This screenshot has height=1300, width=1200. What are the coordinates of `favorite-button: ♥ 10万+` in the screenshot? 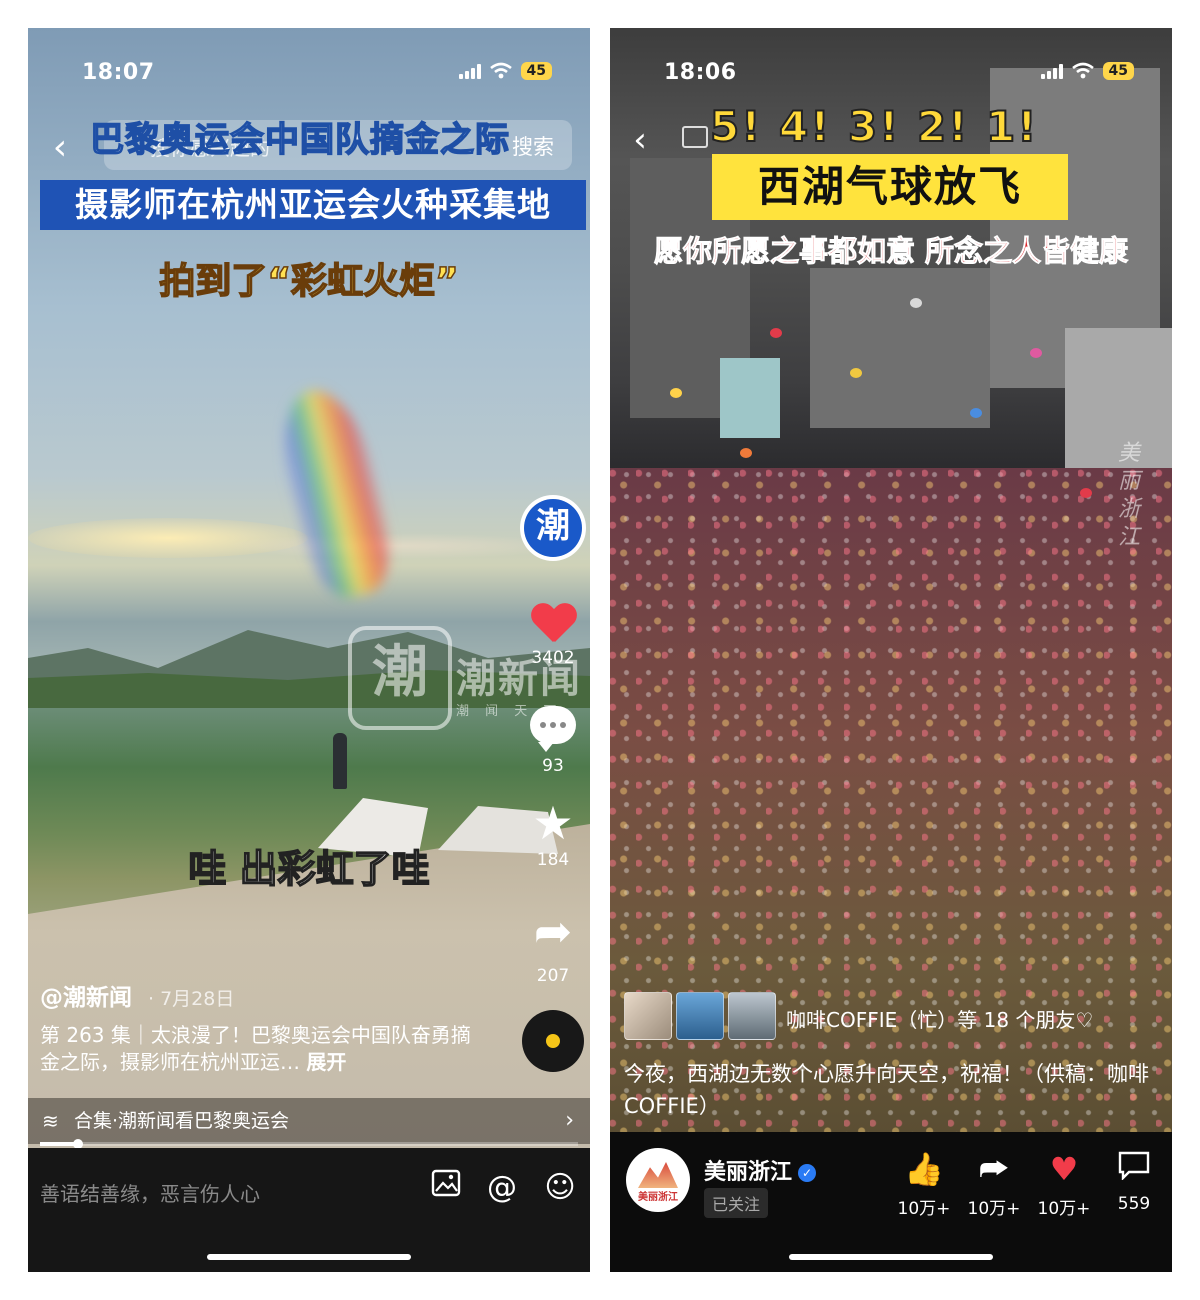 It's located at (1064, 1184).